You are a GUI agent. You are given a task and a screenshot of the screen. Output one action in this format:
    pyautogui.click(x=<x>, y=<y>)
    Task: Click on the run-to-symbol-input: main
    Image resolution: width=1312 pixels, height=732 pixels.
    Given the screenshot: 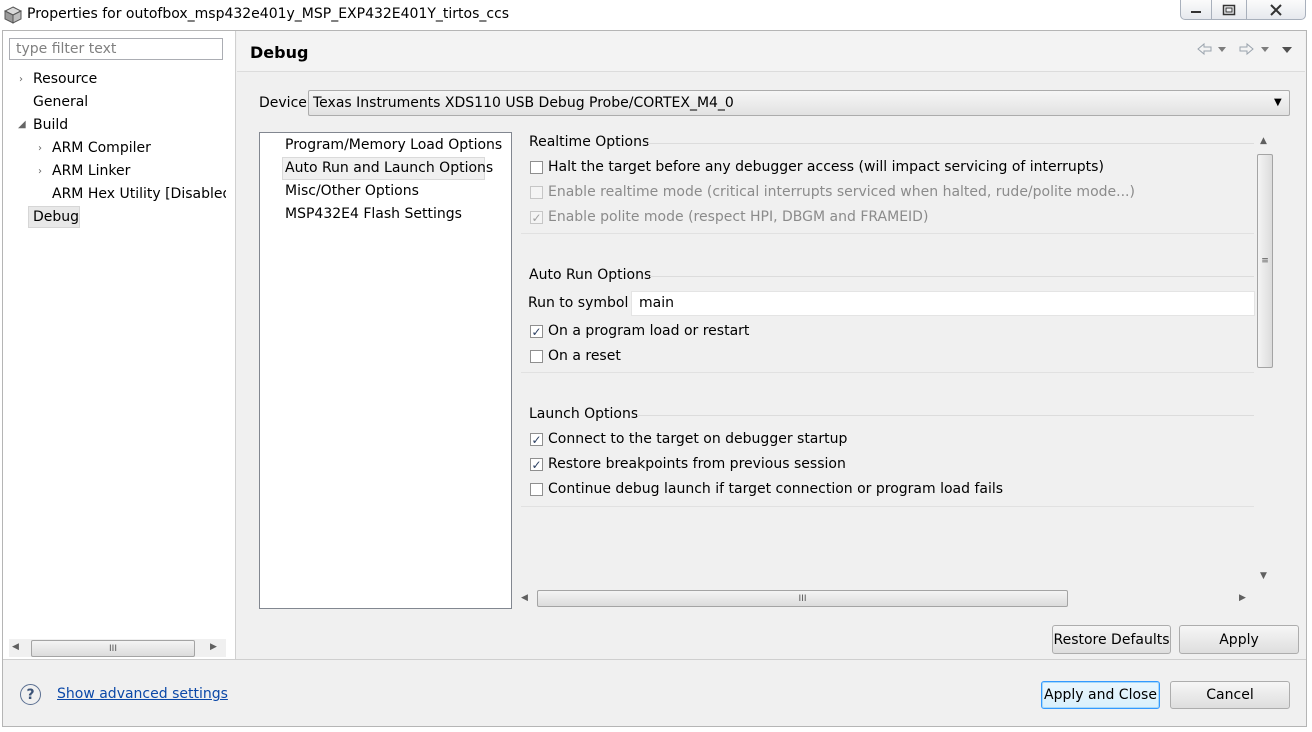 What is the action you would take?
    pyautogui.click(x=943, y=303)
    